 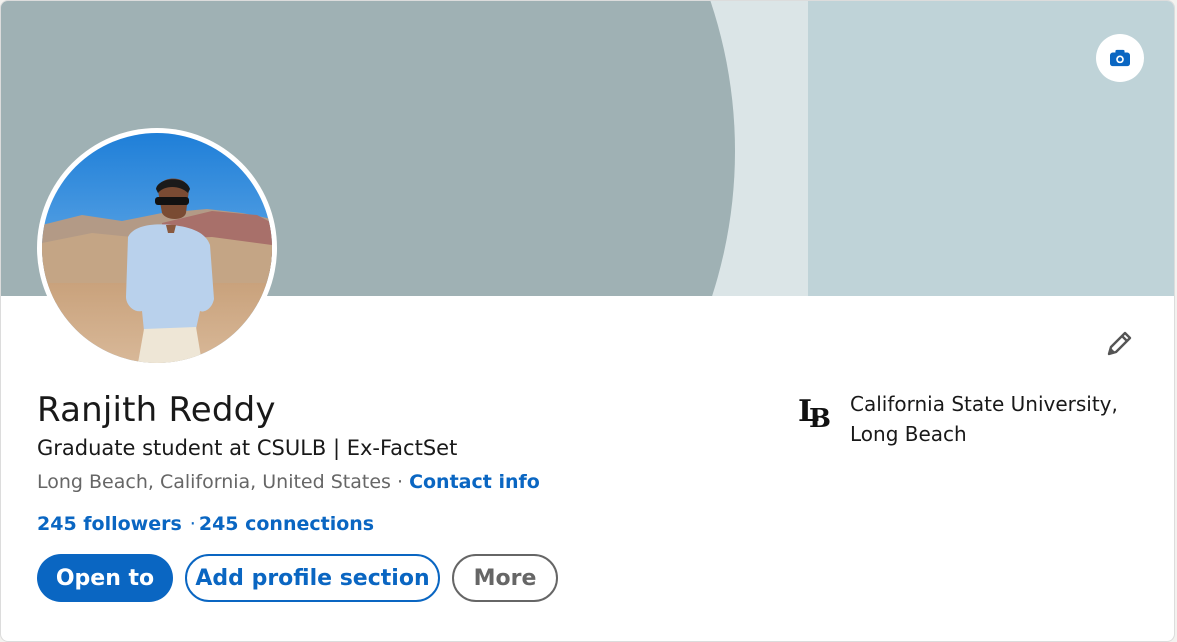 I want to click on lb-logo-icon: L B, so click(x=814, y=412).